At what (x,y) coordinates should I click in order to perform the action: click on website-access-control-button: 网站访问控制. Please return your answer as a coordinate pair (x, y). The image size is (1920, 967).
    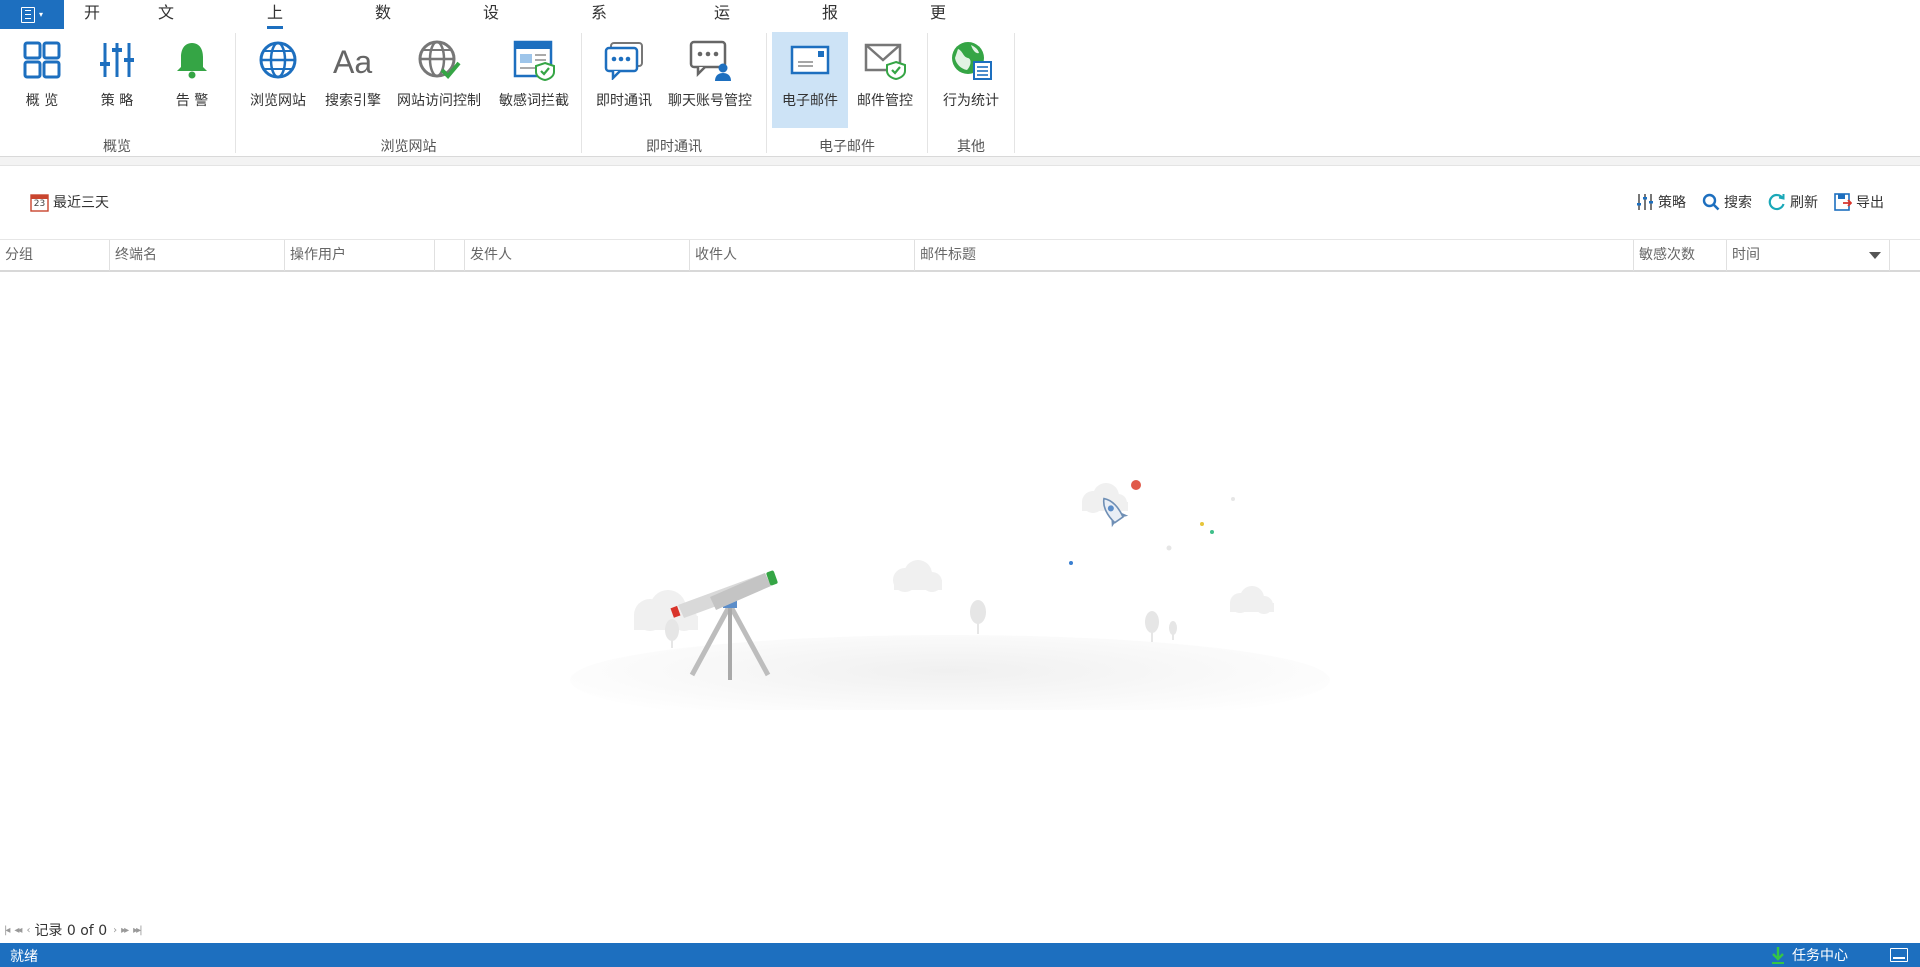
    Looking at the image, I should click on (439, 80).